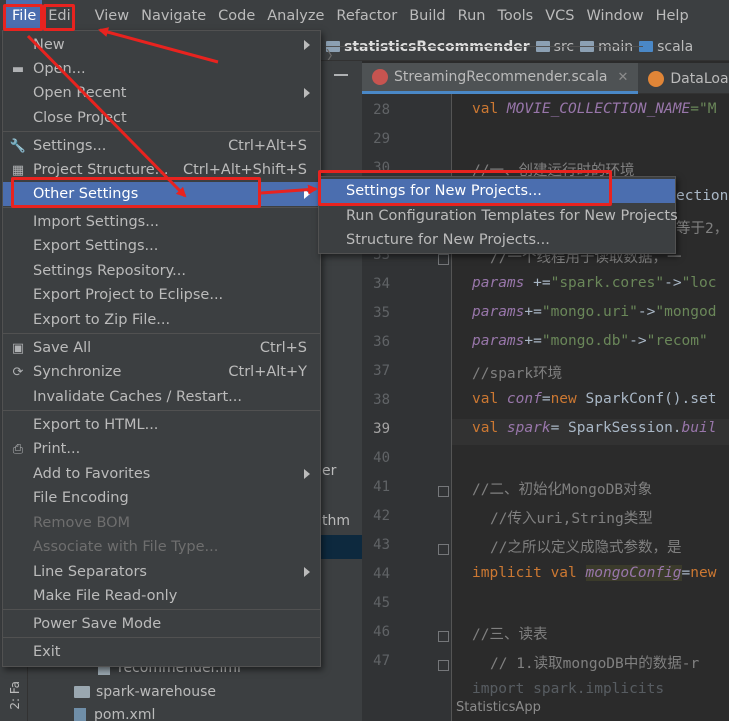  Describe the element at coordinates (341, 77) in the screenshot. I see `project-pane-header` at that location.